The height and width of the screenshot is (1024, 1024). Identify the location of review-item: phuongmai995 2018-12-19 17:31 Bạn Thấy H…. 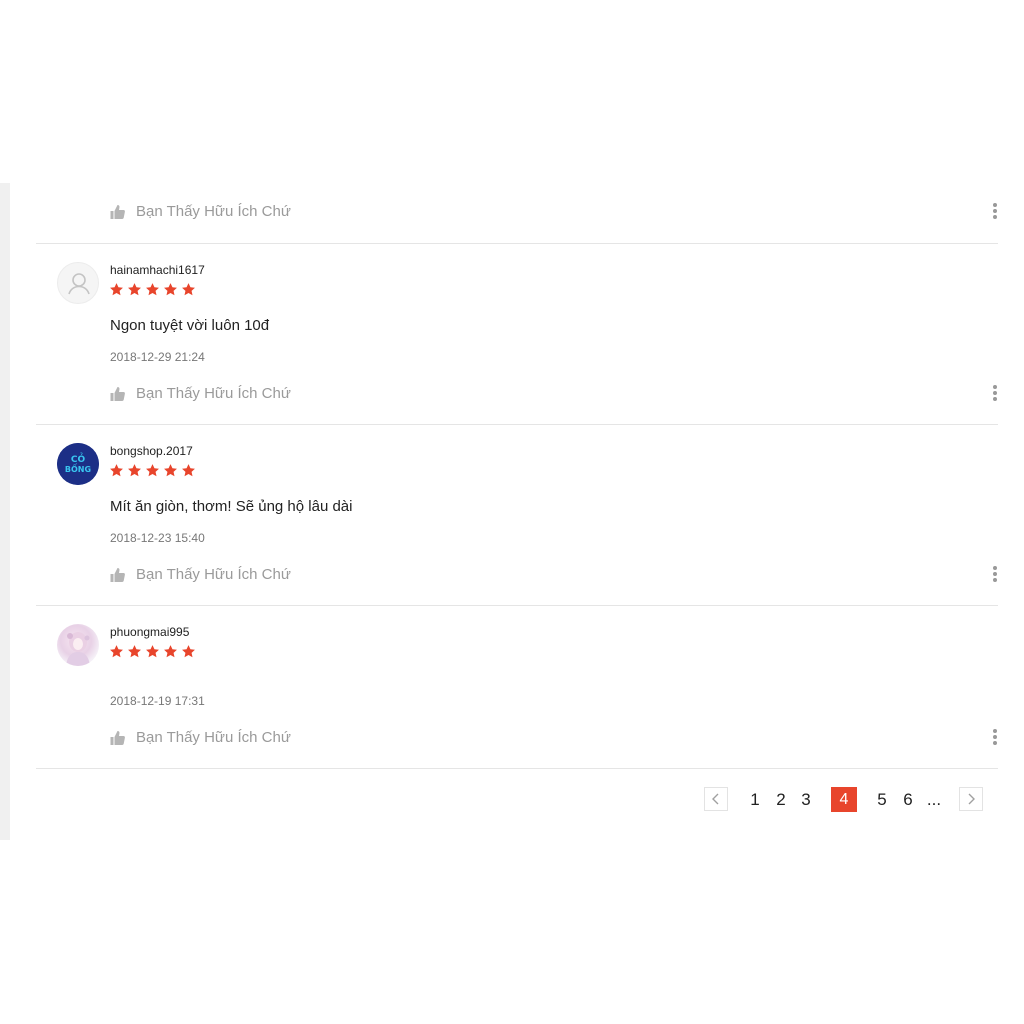
(517, 687).